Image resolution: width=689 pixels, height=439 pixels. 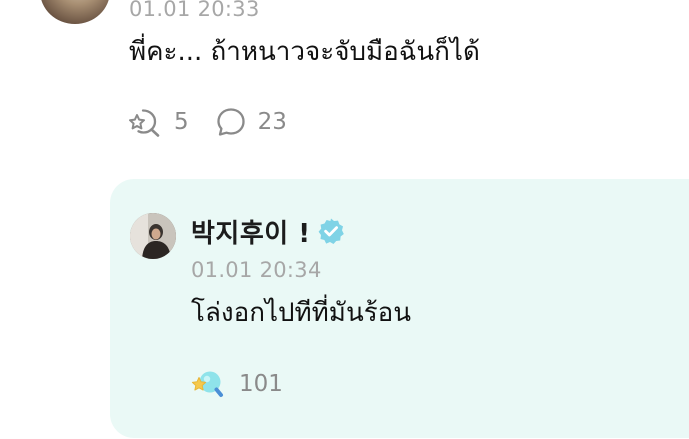 What do you see at coordinates (301, 313) in the screenshot?
I see `reply-text: โล่งอกไปทีที่มันร้อน` at bounding box center [301, 313].